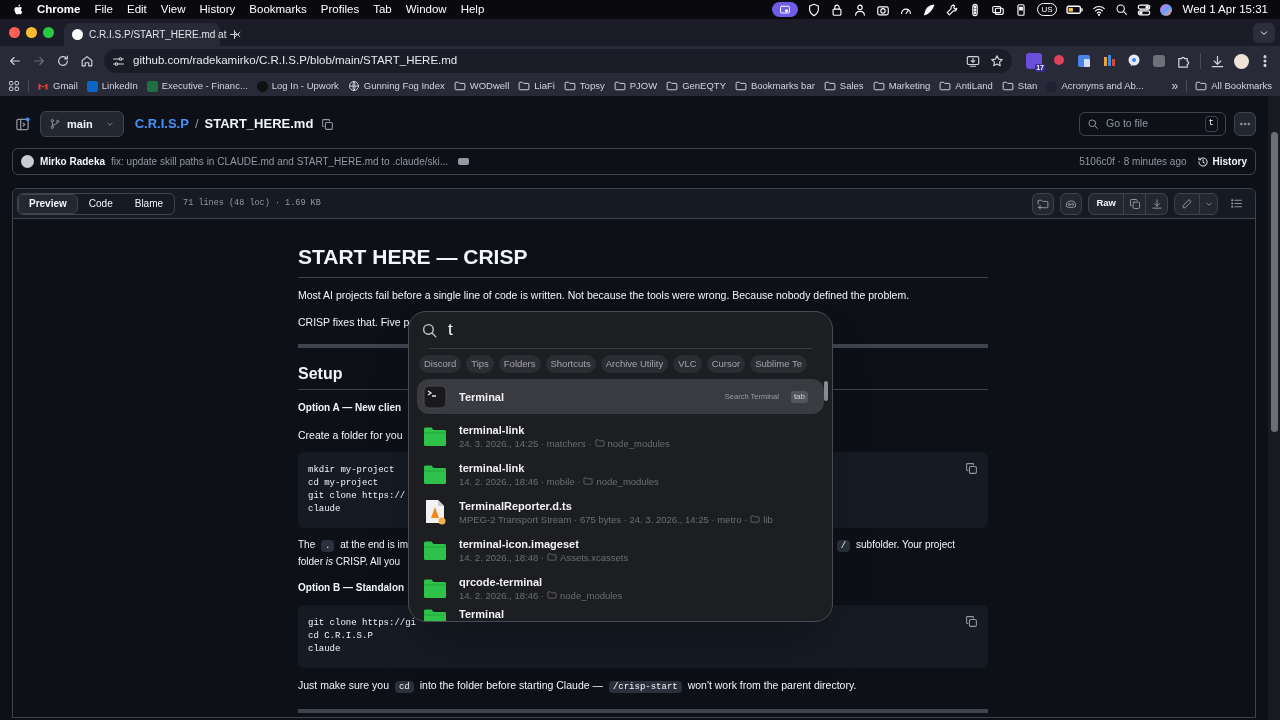 This screenshot has height=720, width=1280. I want to click on home-icon, so click(87, 61).